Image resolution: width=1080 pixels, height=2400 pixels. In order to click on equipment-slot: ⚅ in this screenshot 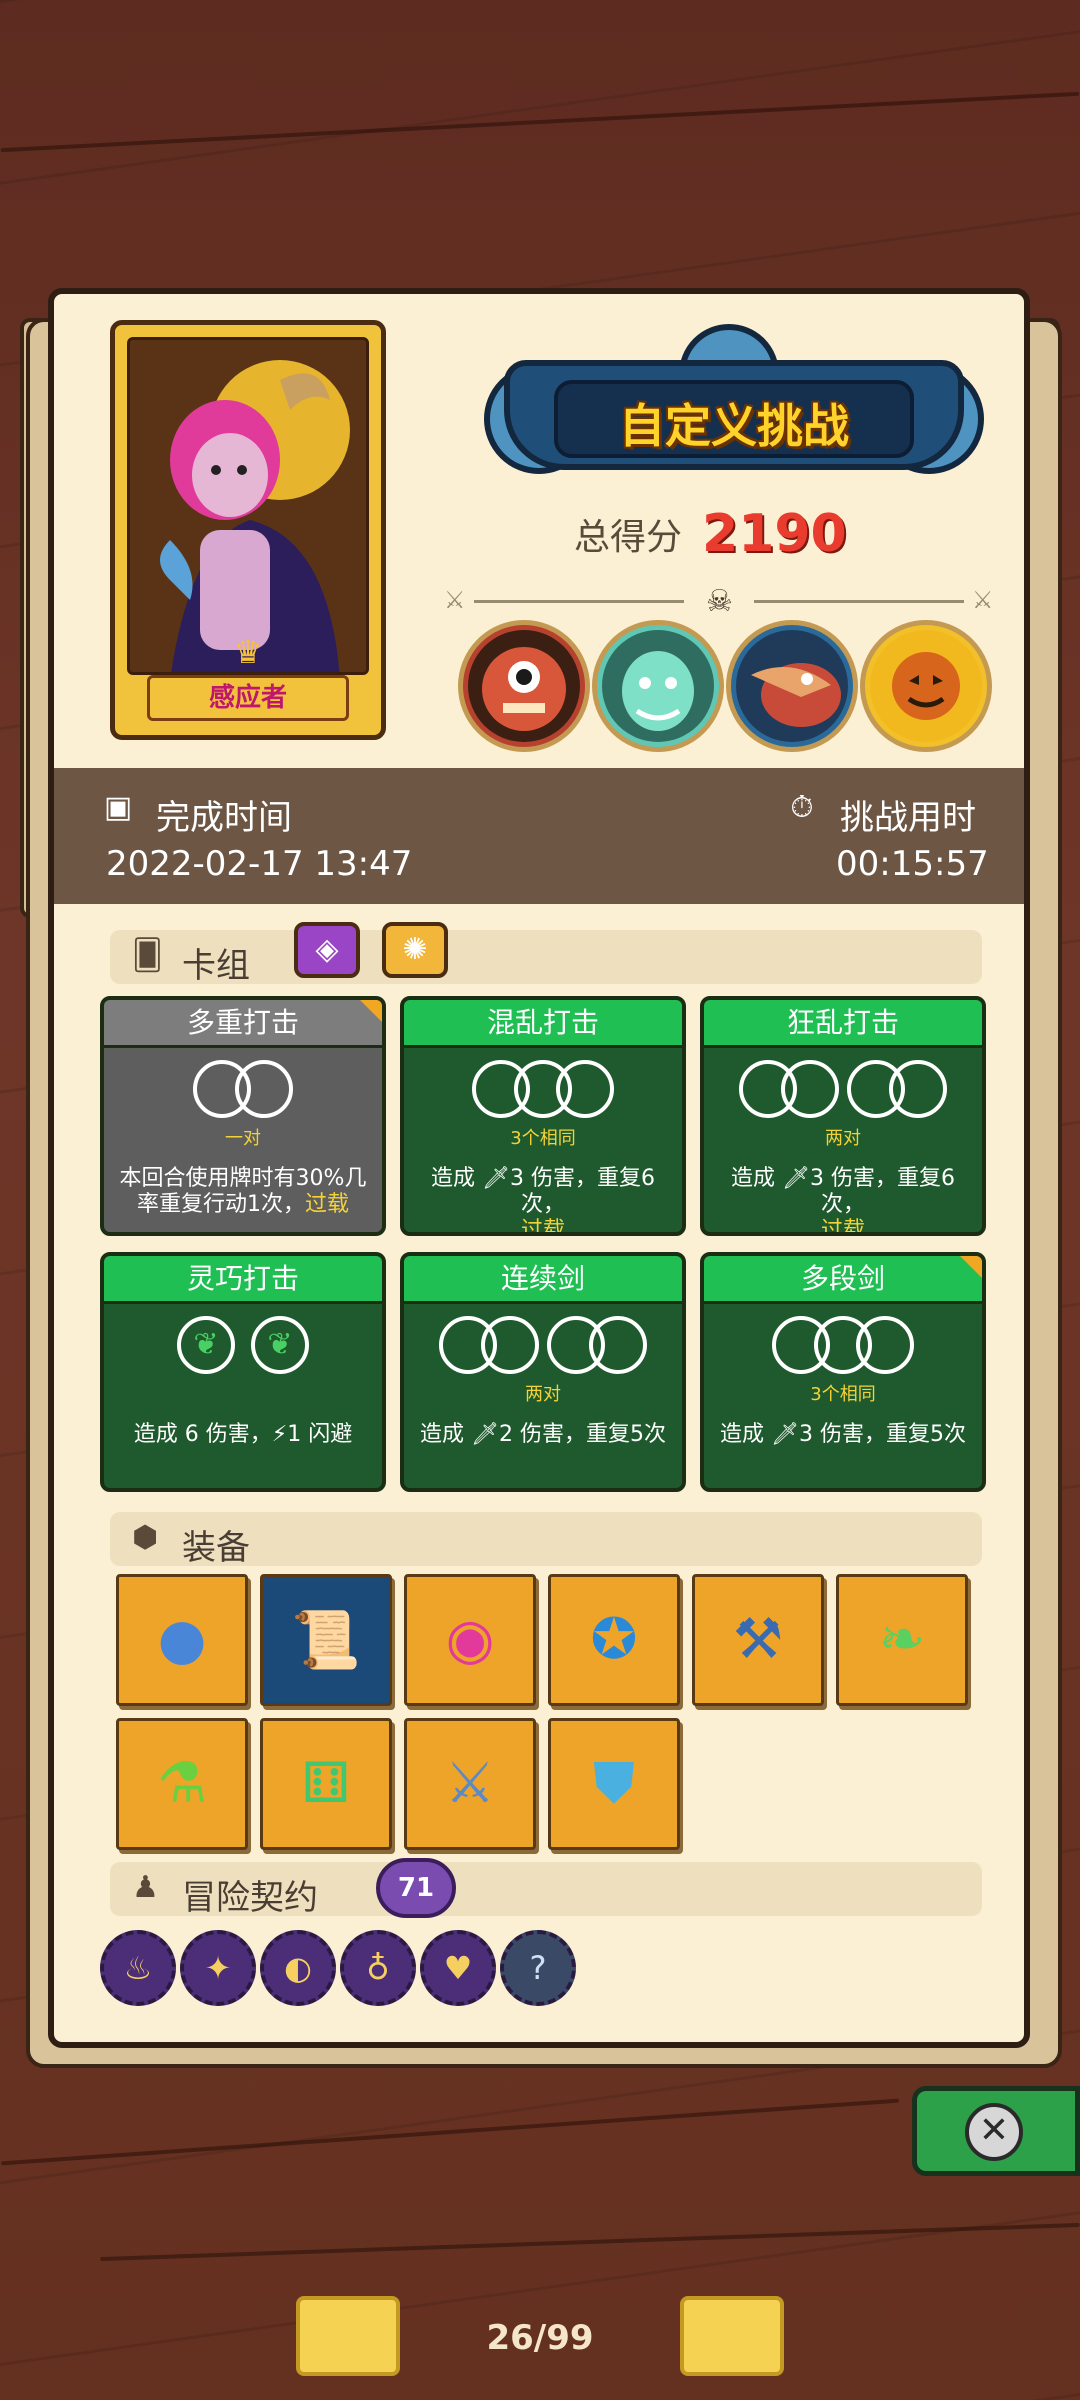, I will do `click(326, 1784)`.